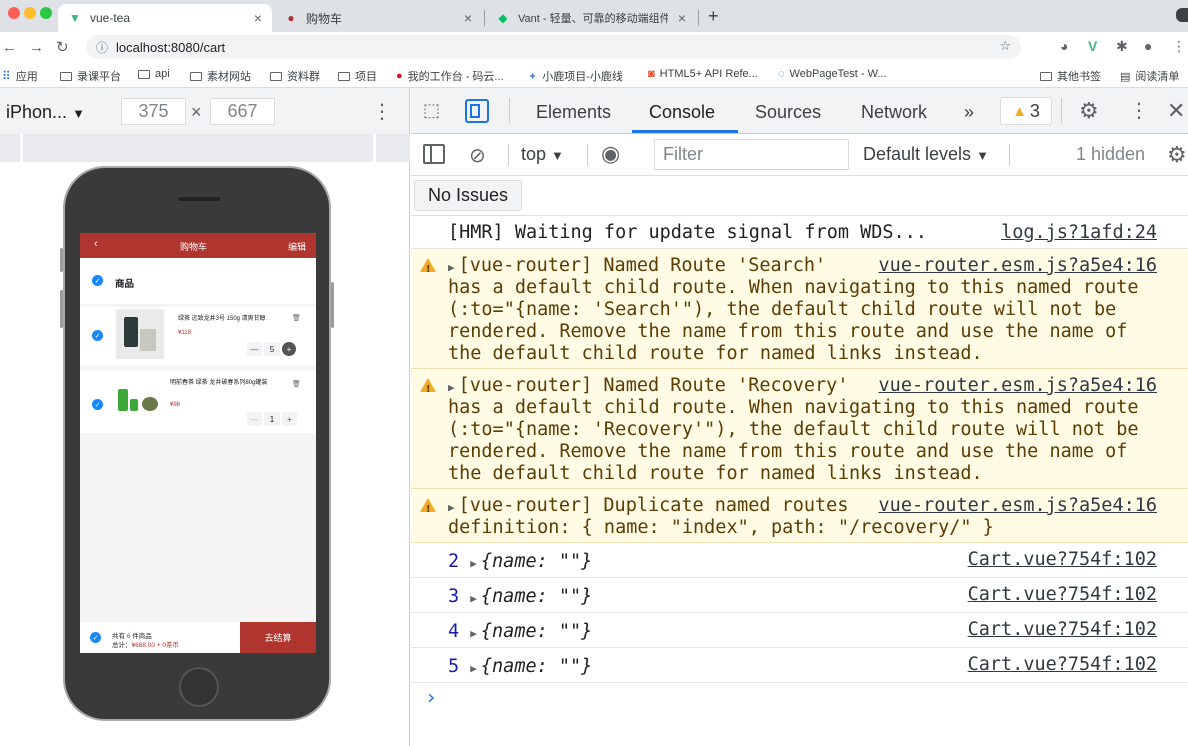  I want to click on info-icon: ⓘ, so click(102, 47).